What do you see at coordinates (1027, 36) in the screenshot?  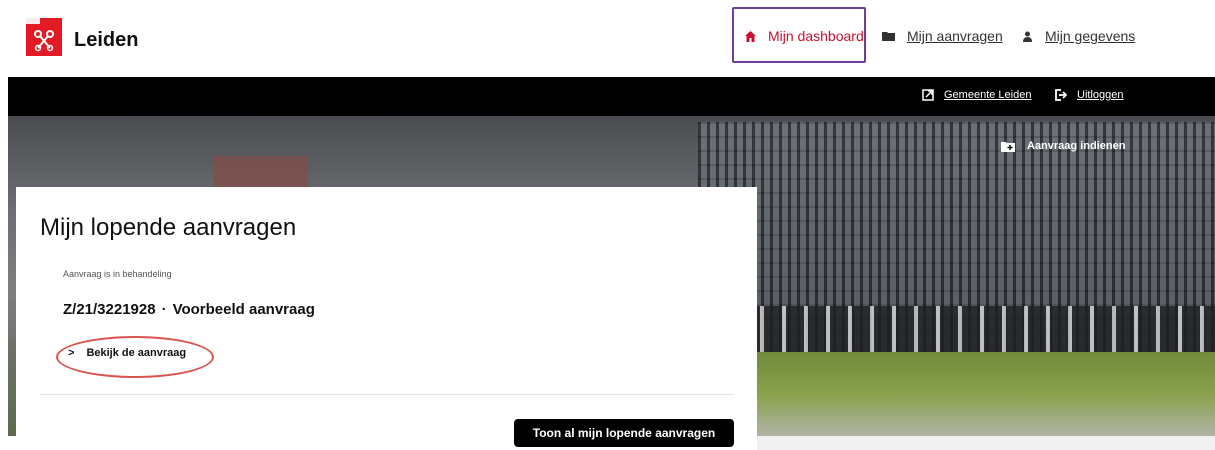 I see `user-icon` at bounding box center [1027, 36].